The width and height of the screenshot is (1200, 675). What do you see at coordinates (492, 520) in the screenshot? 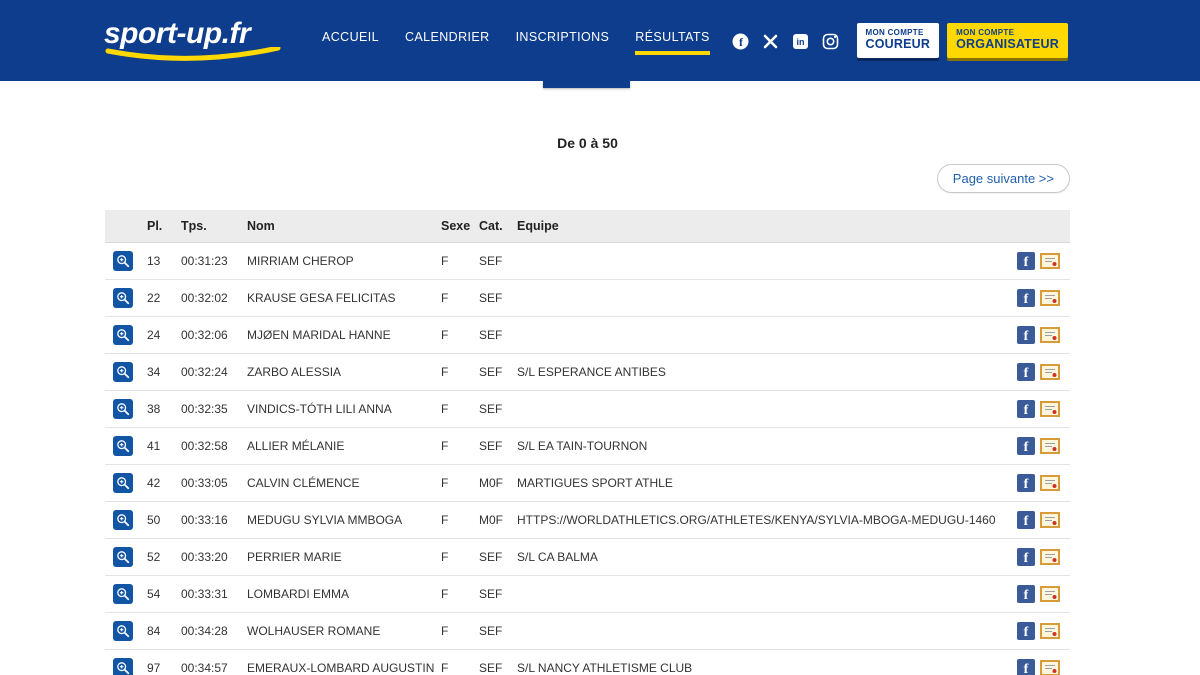
I see `cell-category: M0F` at bounding box center [492, 520].